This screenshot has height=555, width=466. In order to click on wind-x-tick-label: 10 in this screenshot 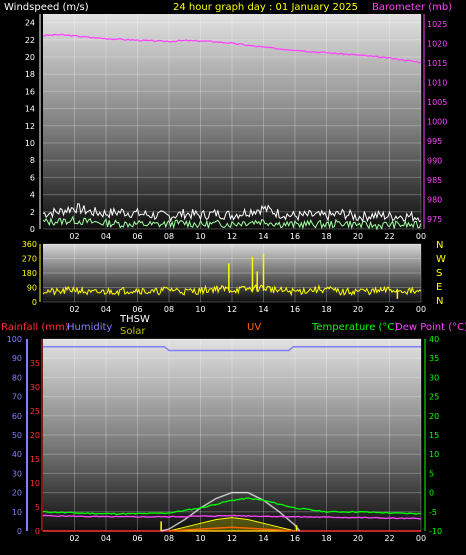, I will do `click(200, 236)`.